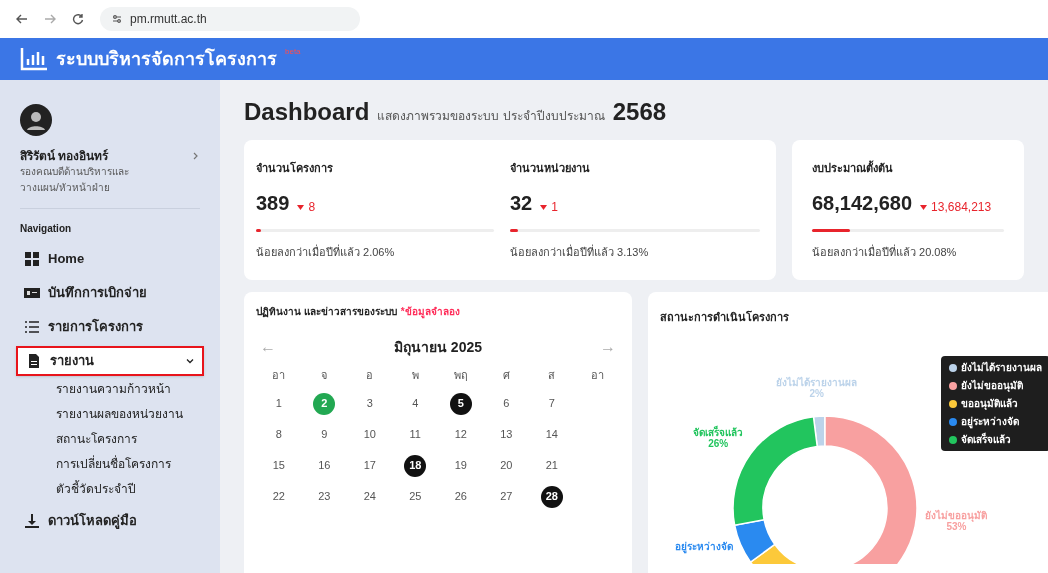 This screenshot has height=573, width=1048. Describe the element at coordinates (552, 375) in the screenshot. I see `weekday-label: ส` at that location.